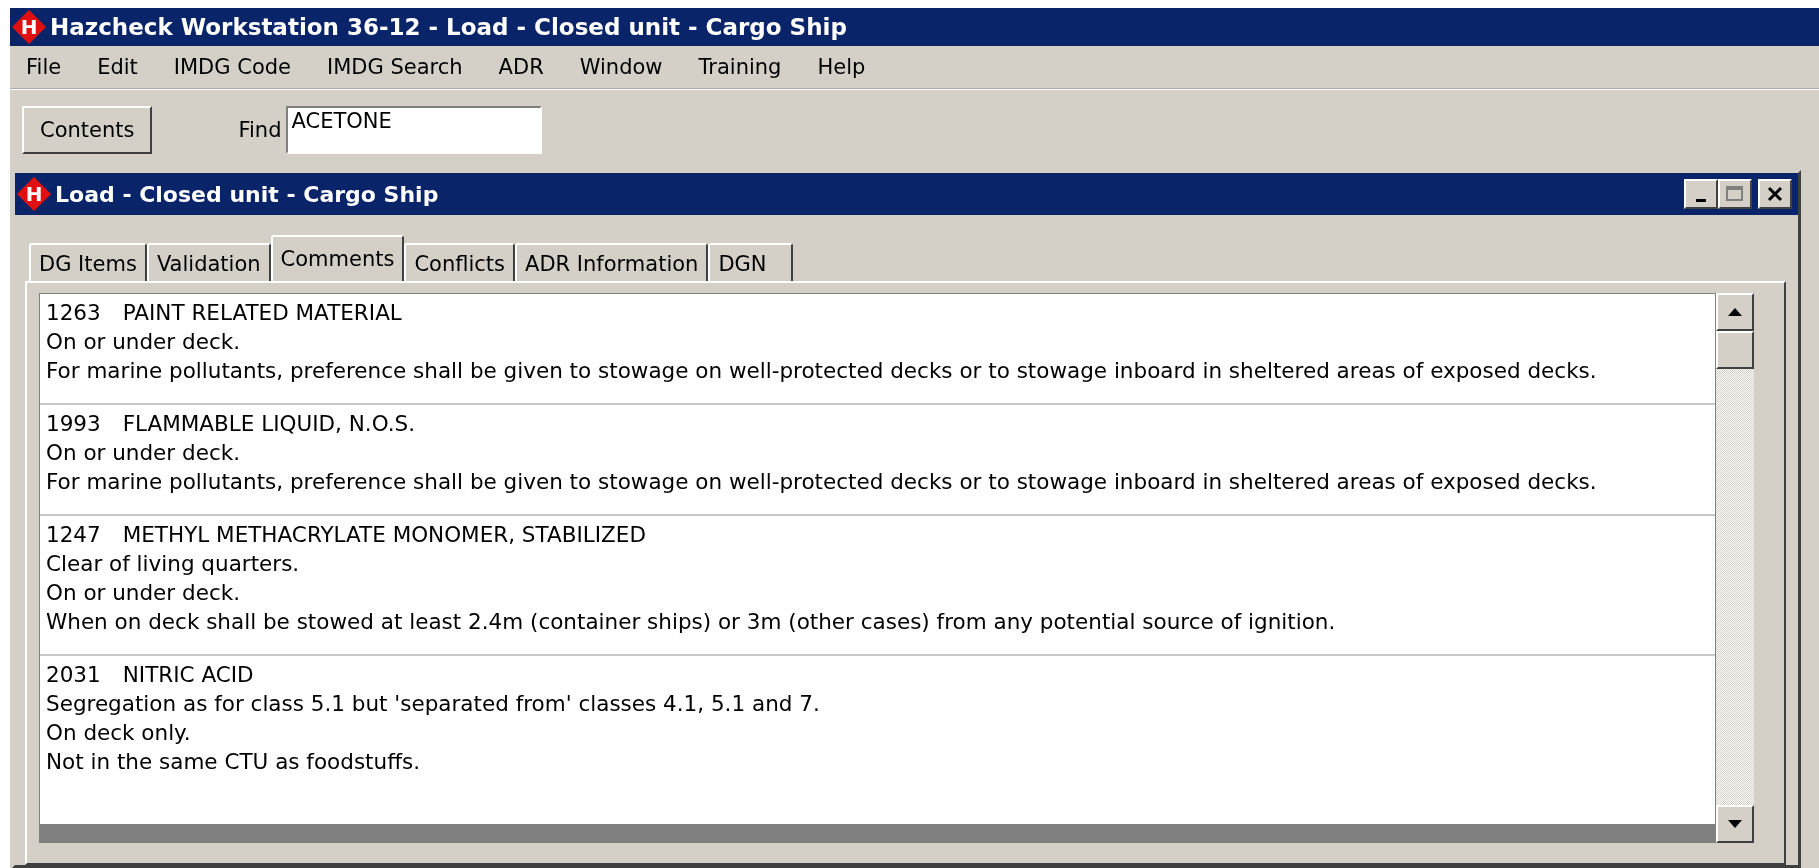 The width and height of the screenshot is (1819, 868). I want to click on substance-name: FLAMMABLE LIQUID, N.O.S., so click(269, 424).